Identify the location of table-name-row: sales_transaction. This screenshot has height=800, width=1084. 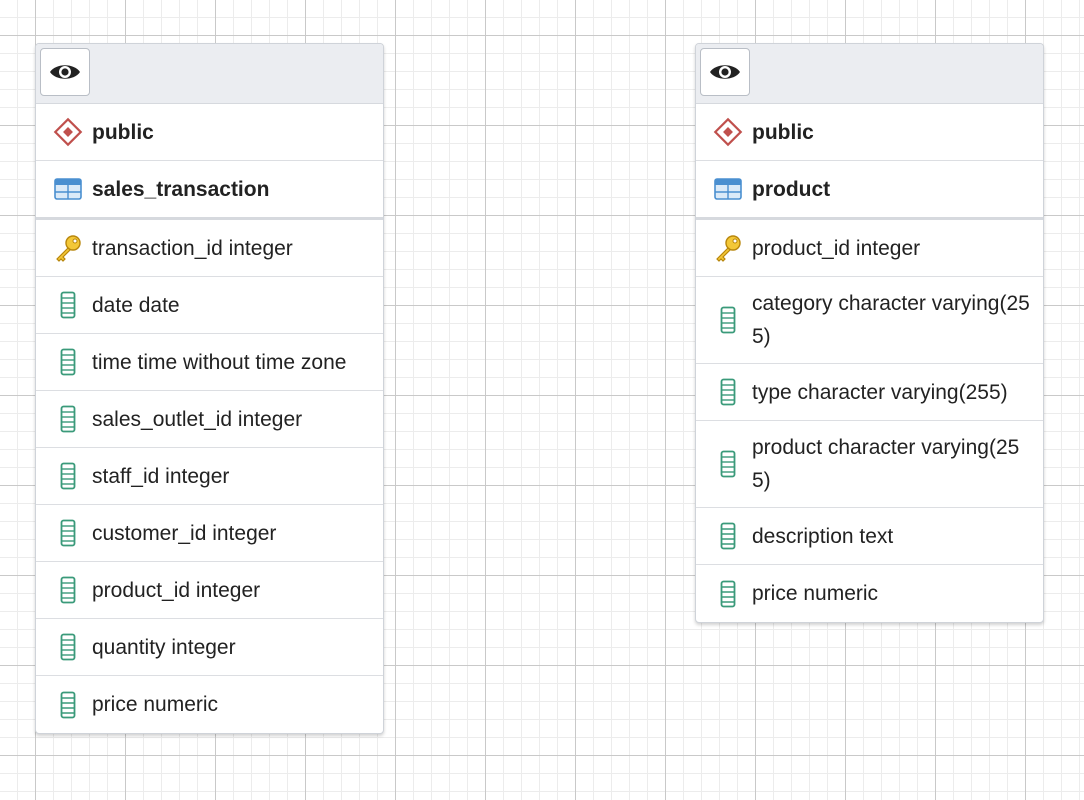
(209, 190).